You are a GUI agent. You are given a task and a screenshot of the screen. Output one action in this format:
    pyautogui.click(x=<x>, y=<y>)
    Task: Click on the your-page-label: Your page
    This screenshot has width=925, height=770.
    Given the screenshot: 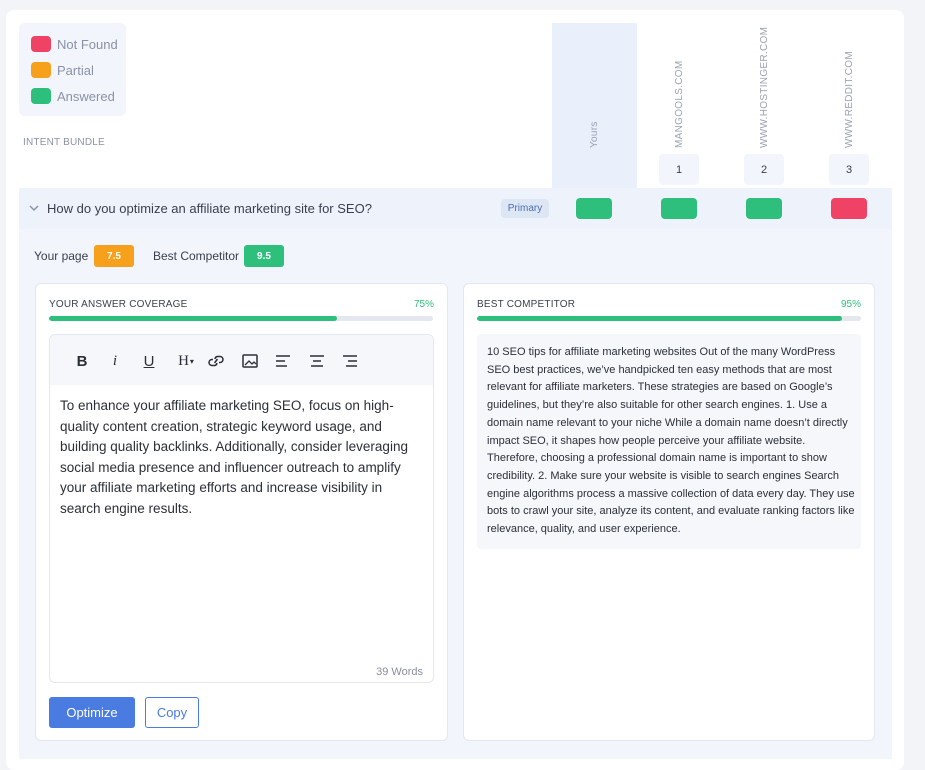 What is the action you would take?
    pyautogui.click(x=61, y=256)
    